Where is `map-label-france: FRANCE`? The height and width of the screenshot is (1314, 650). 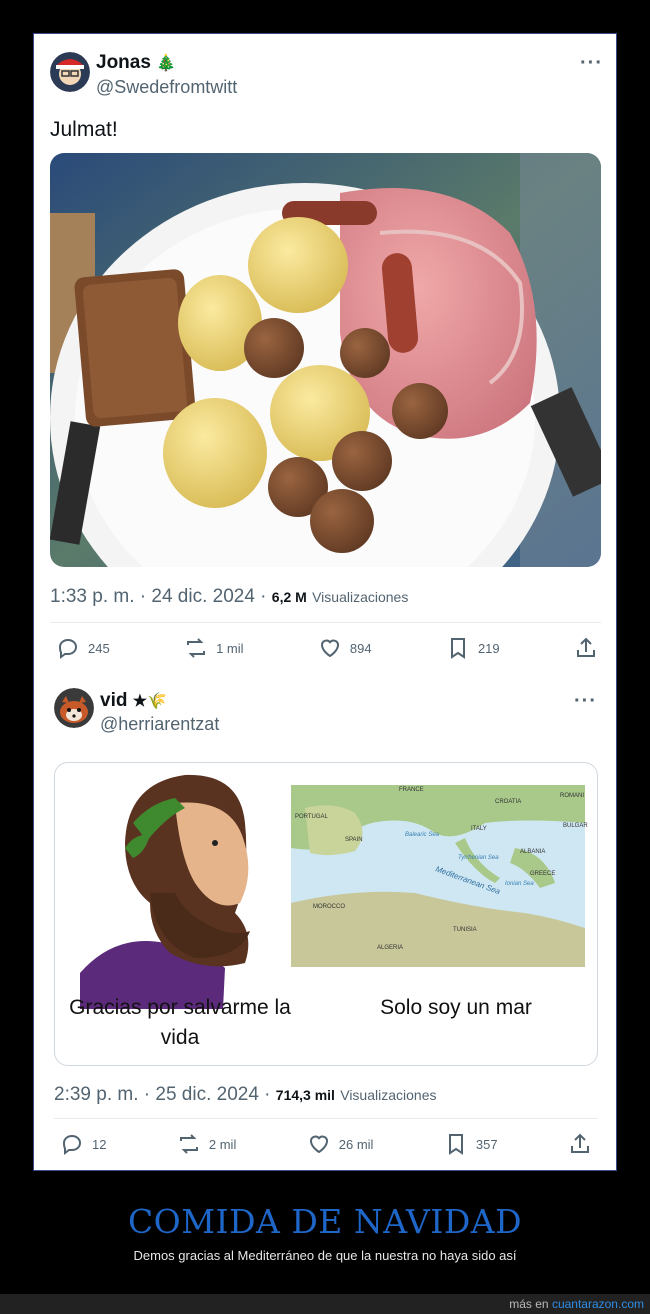 map-label-france: FRANCE is located at coordinates (411, 790).